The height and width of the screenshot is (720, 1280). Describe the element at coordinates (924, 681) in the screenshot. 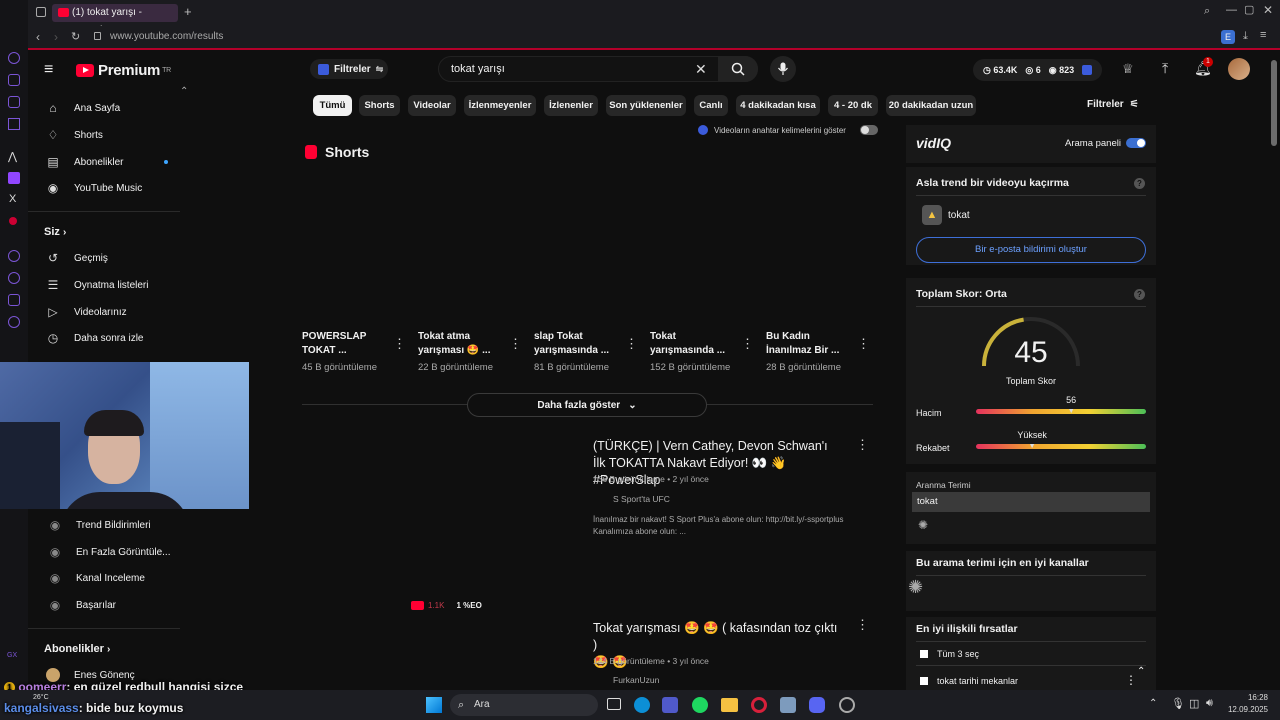

I see `opportunity-checkbox` at that location.